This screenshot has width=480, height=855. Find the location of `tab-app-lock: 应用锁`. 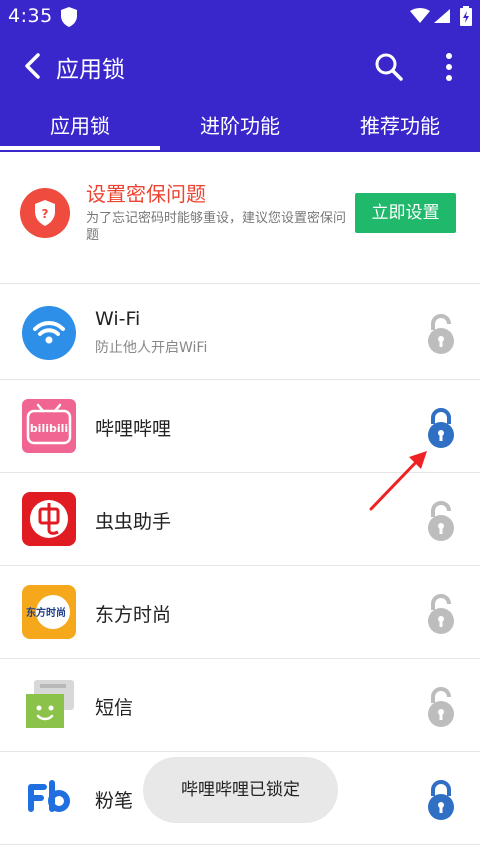

tab-app-lock: 应用锁 is located at coordinates (80, 126).